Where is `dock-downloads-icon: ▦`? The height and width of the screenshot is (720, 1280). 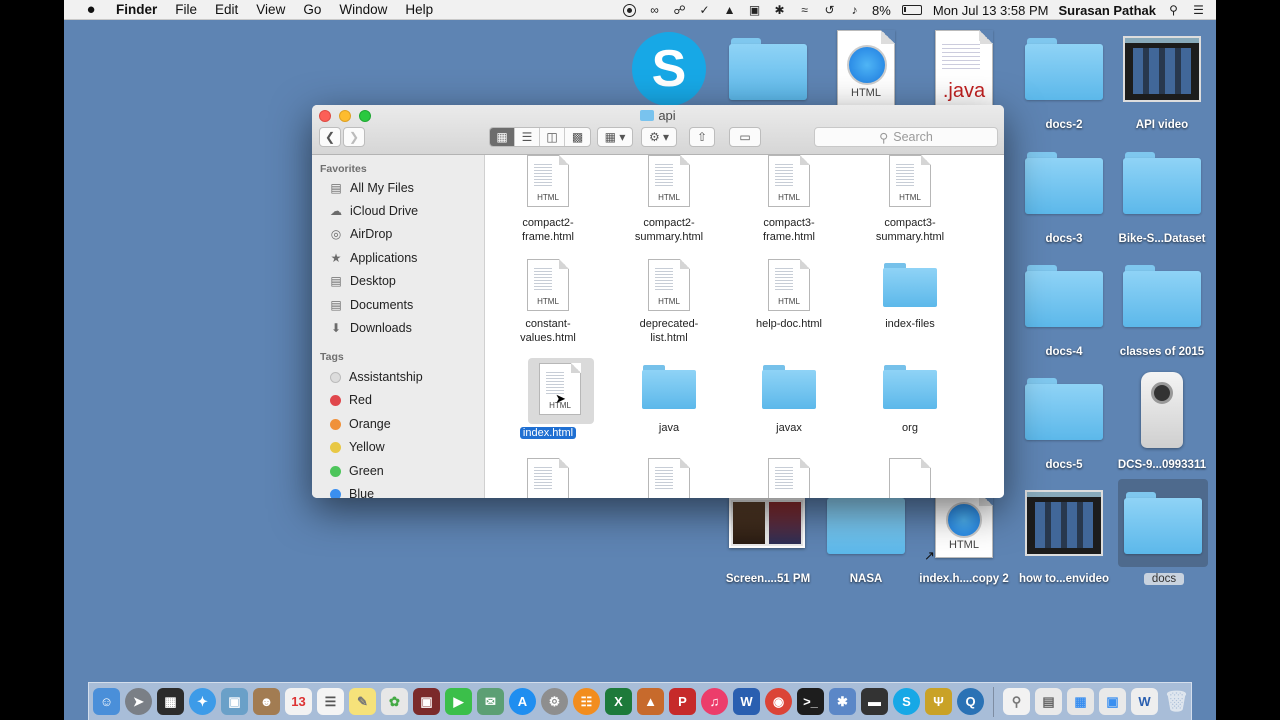
dock-downloads-icon: ▦ is located at coordinates (1080, 701).